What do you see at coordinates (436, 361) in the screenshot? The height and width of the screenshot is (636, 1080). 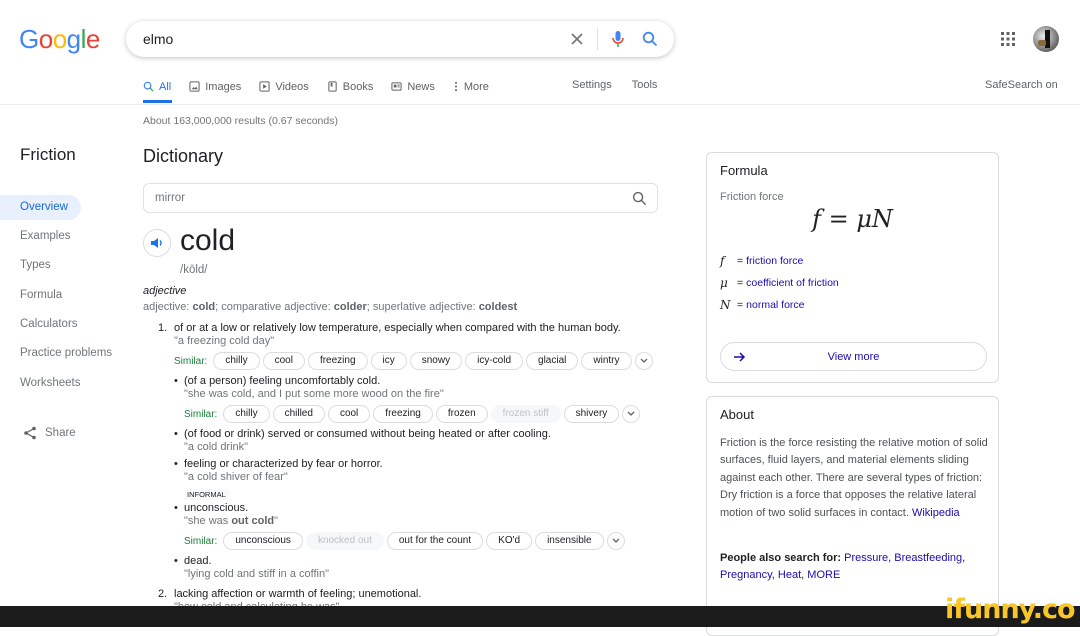 I see `synonym-chip: snowy` at bounding box center [436, 361].